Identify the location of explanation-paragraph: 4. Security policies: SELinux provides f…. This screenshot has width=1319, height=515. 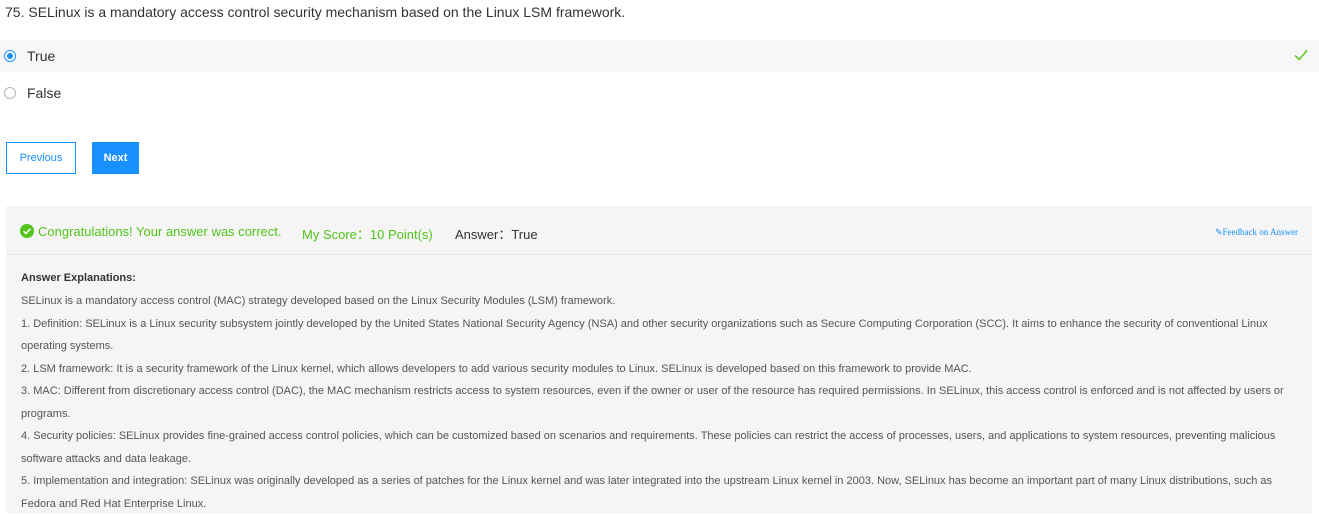
(648, 447).